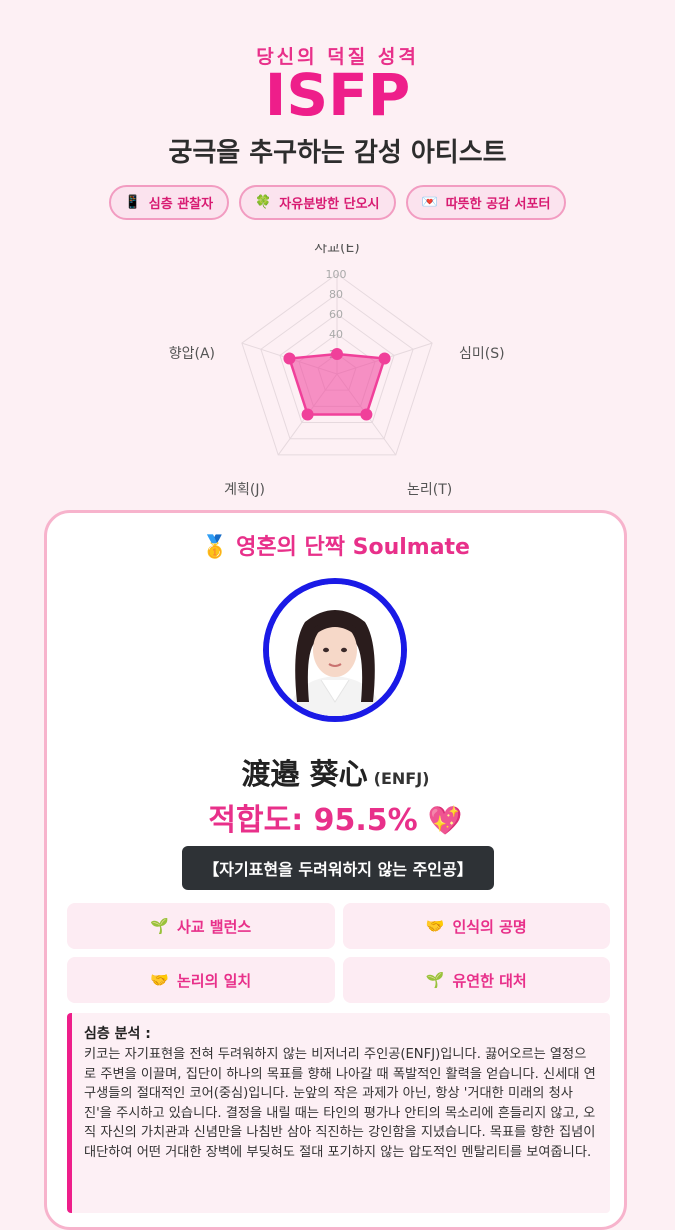  What do you see at coordinates (337, 153) in the screenshot?
I see `personality-tagline: 궁극을 추구하는 감성 아티스트` at bounding box center [337, 153].